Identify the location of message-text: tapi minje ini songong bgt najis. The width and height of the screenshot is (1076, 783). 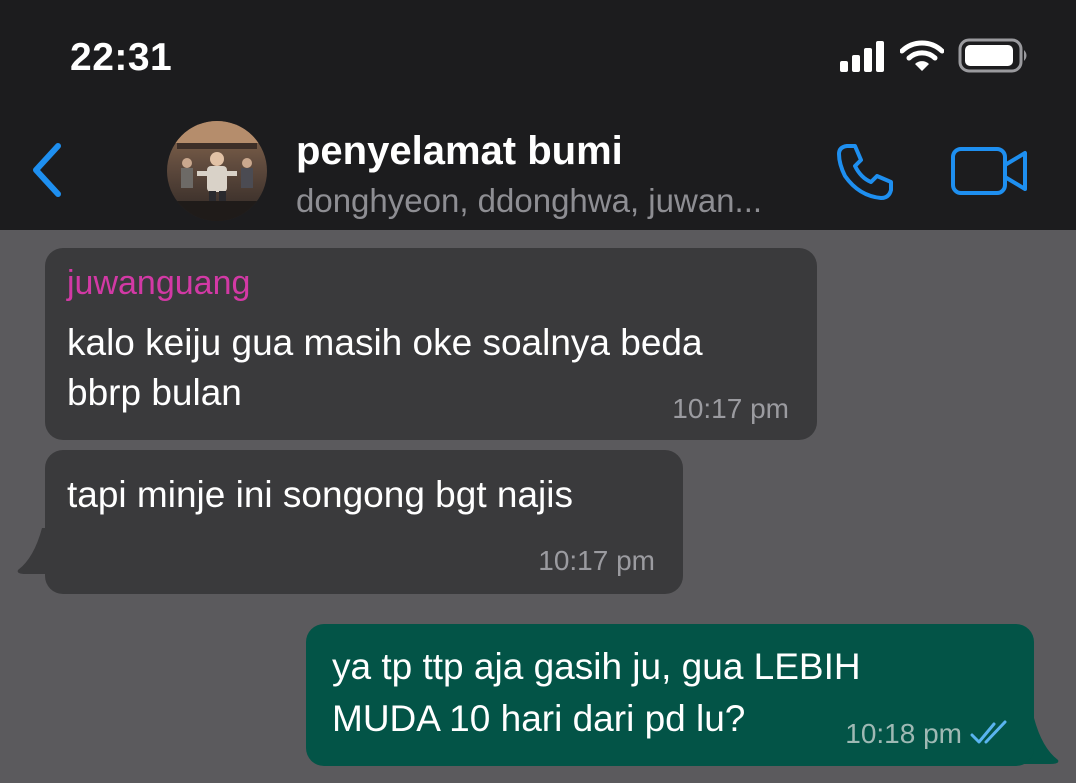
(320, 494).